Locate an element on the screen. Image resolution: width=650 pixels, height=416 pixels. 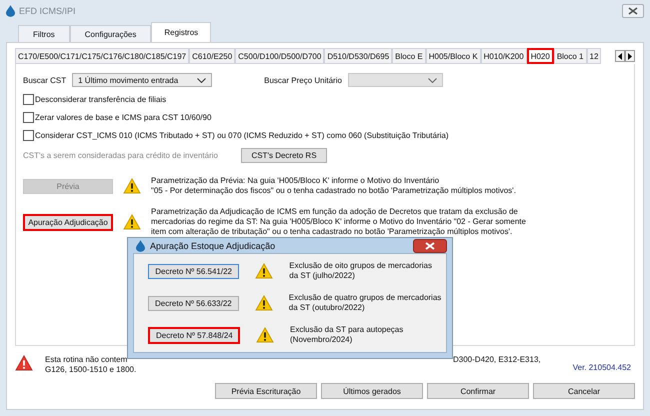
decree-description: Exclusão da ST para autopeças is located at coordinates (347, 330).